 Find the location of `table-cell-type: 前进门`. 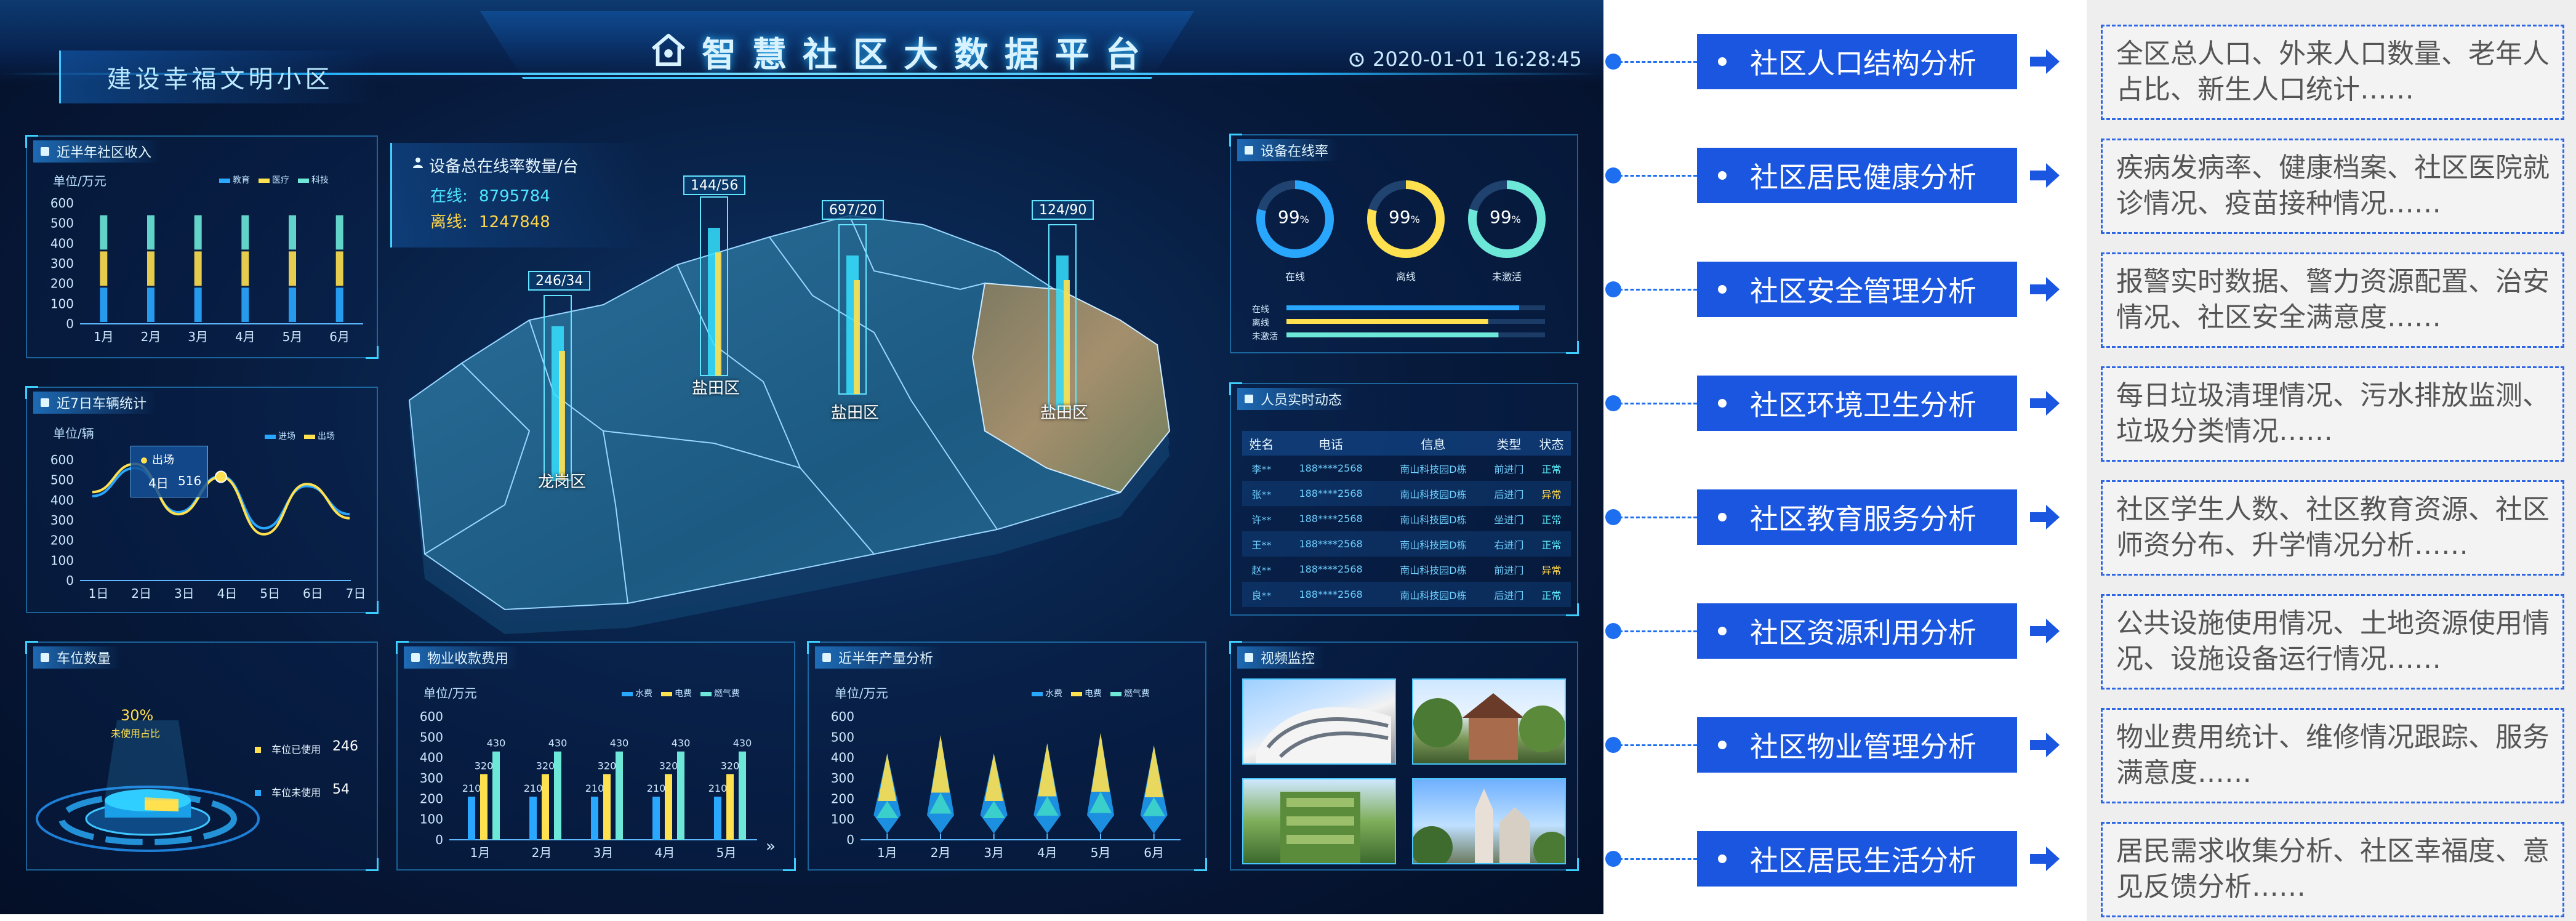

table-cell-type: 前进门 is located at coordinates (1509, 469).